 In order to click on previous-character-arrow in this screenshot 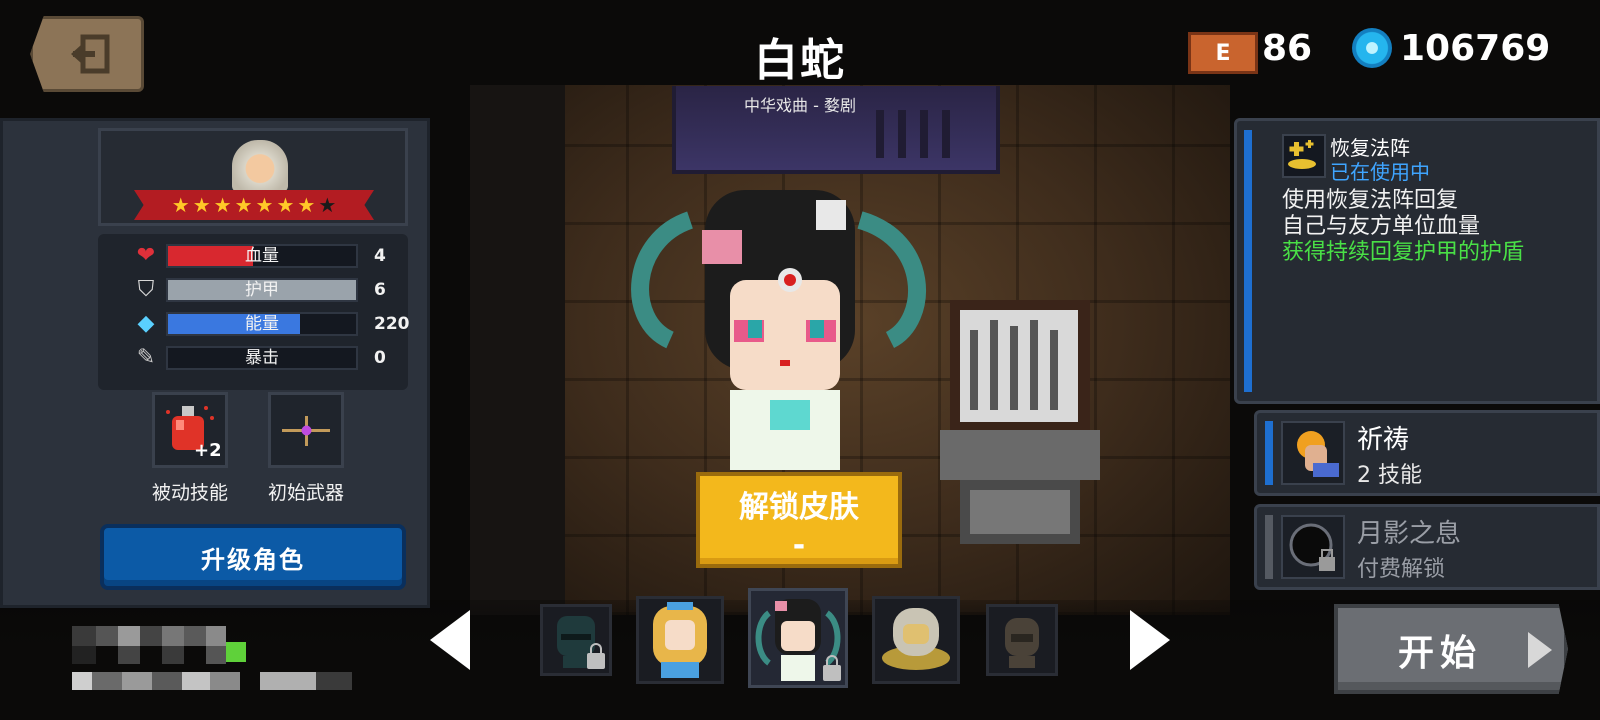, I will do `click(450, 640)`.